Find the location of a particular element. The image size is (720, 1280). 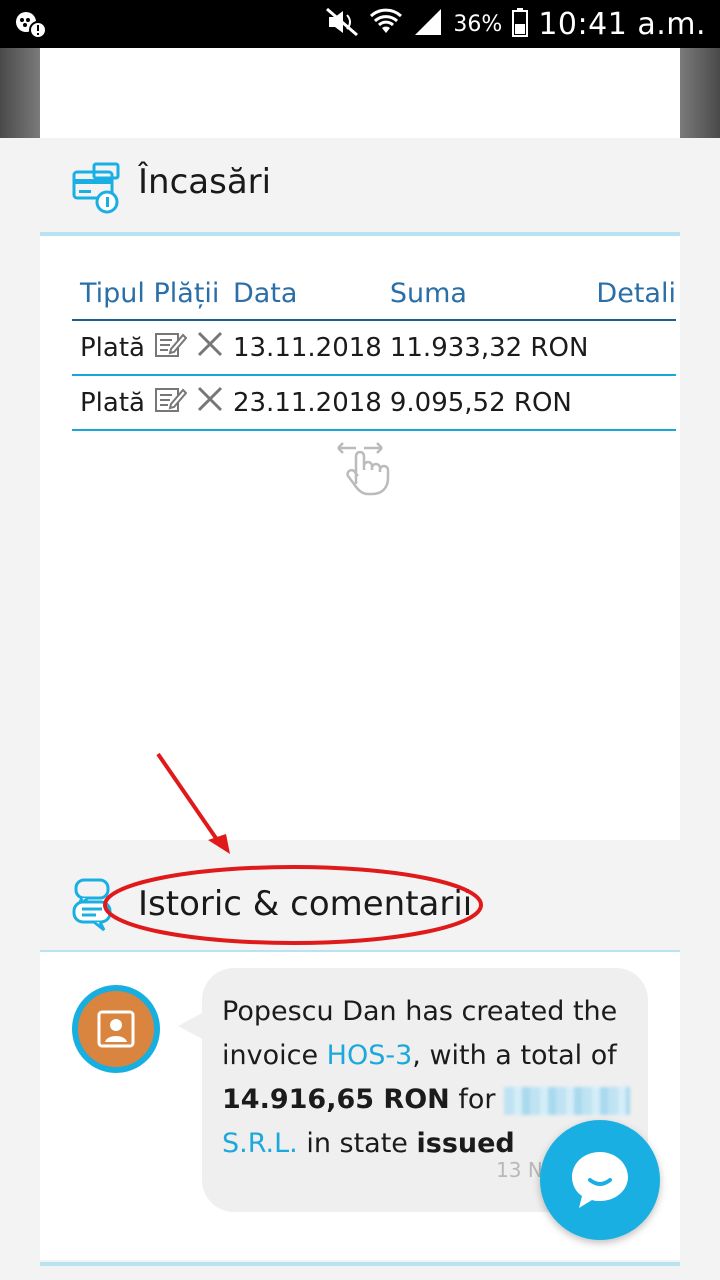

chat-button is located at coordinates (600, 1180).